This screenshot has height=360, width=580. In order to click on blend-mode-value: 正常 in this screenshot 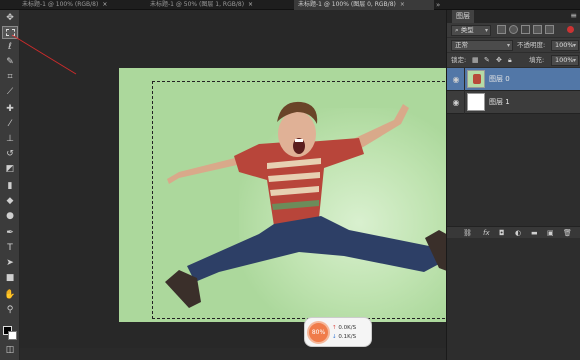, I will do `click(461, 45)`.